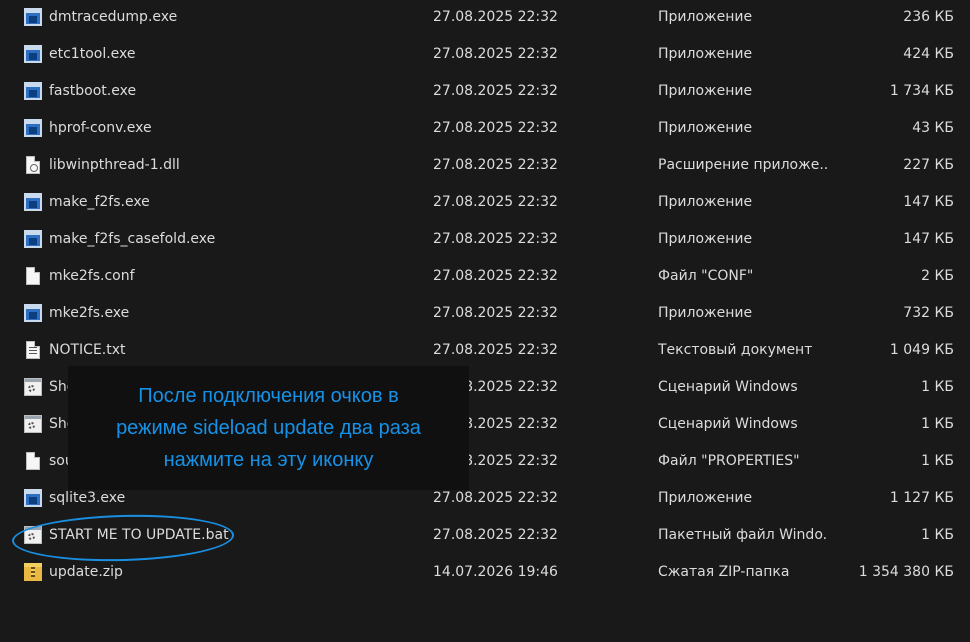 The height and width of the screenshot is (642, 970). Describe the element at coordinates (33, 572) in the screenshot. I see `zip-folder-icon` at that location.